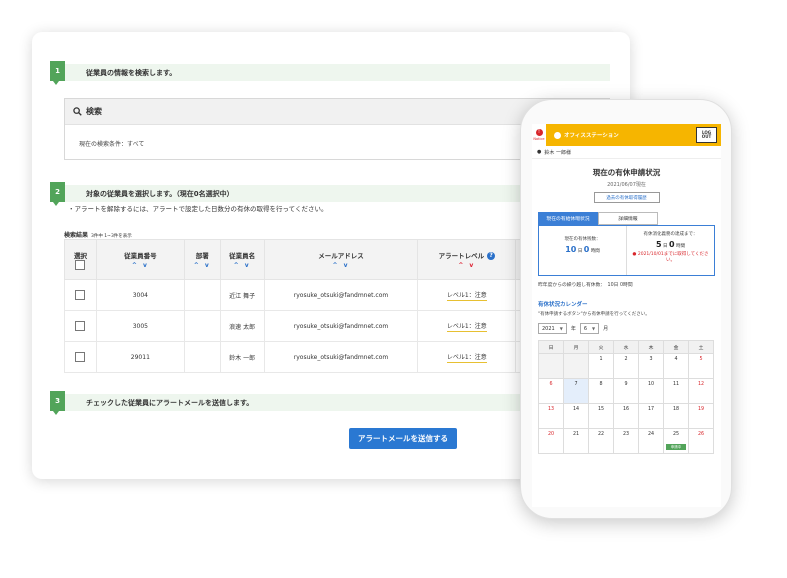 This screenshot has height=578, width=787. What do you see at coordinates (651, 366) in the screenshot?
I see `calendar-day: 3` at bounding box center [651, 366].